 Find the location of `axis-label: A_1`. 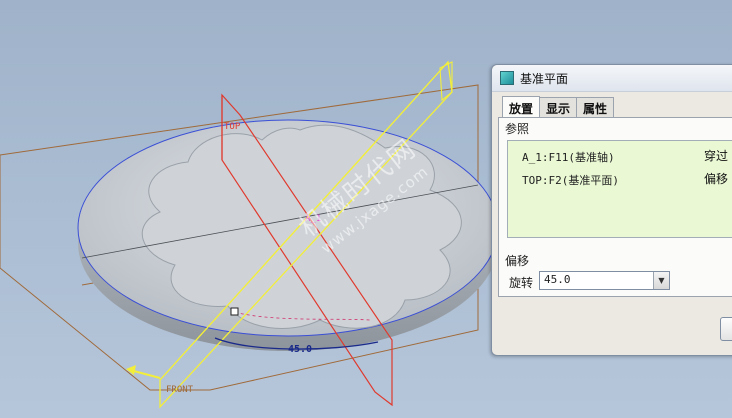

axis-label: A_1 is located at coordinates (313, 219).